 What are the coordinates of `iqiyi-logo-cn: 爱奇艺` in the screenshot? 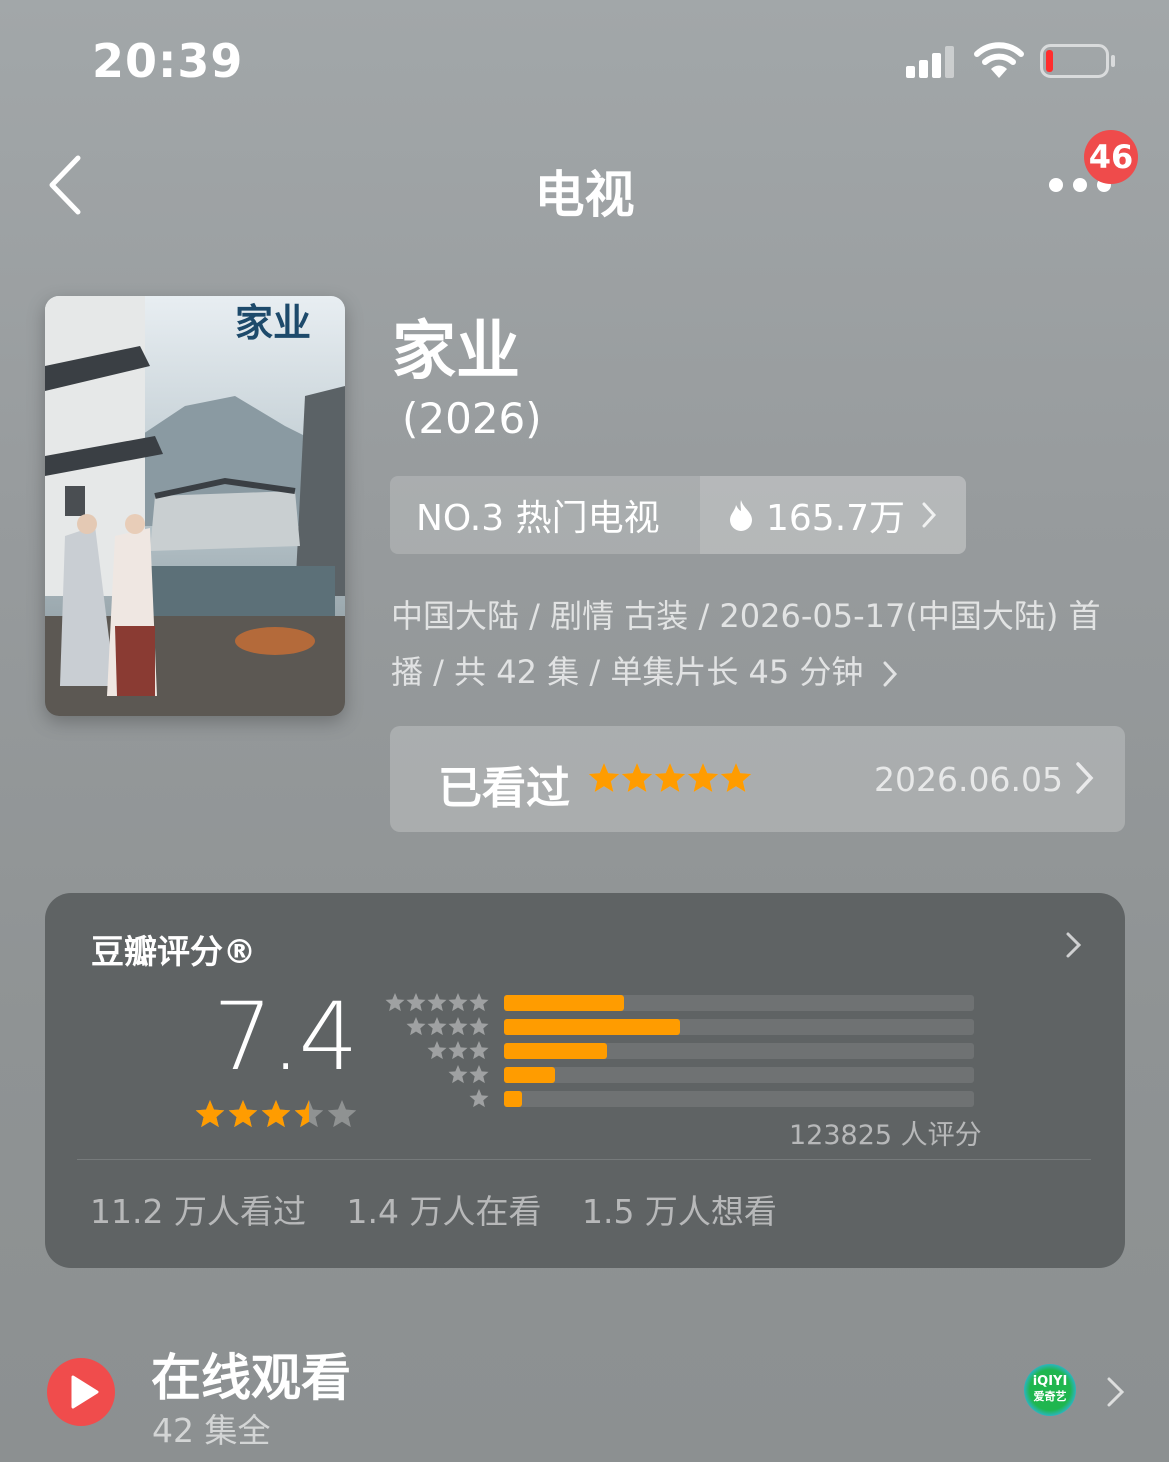 It's located at (1050, 1396).